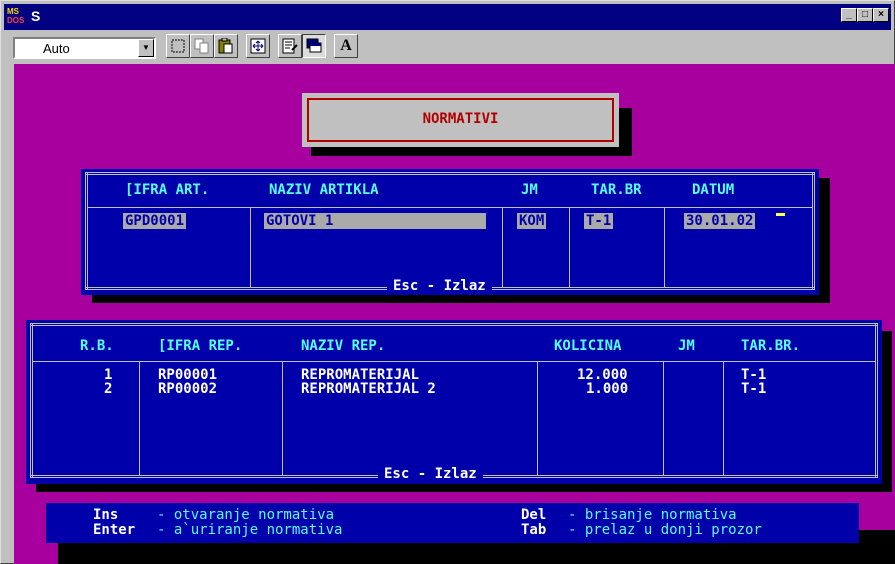  I want to click on font-button: A, so click(346, 46).